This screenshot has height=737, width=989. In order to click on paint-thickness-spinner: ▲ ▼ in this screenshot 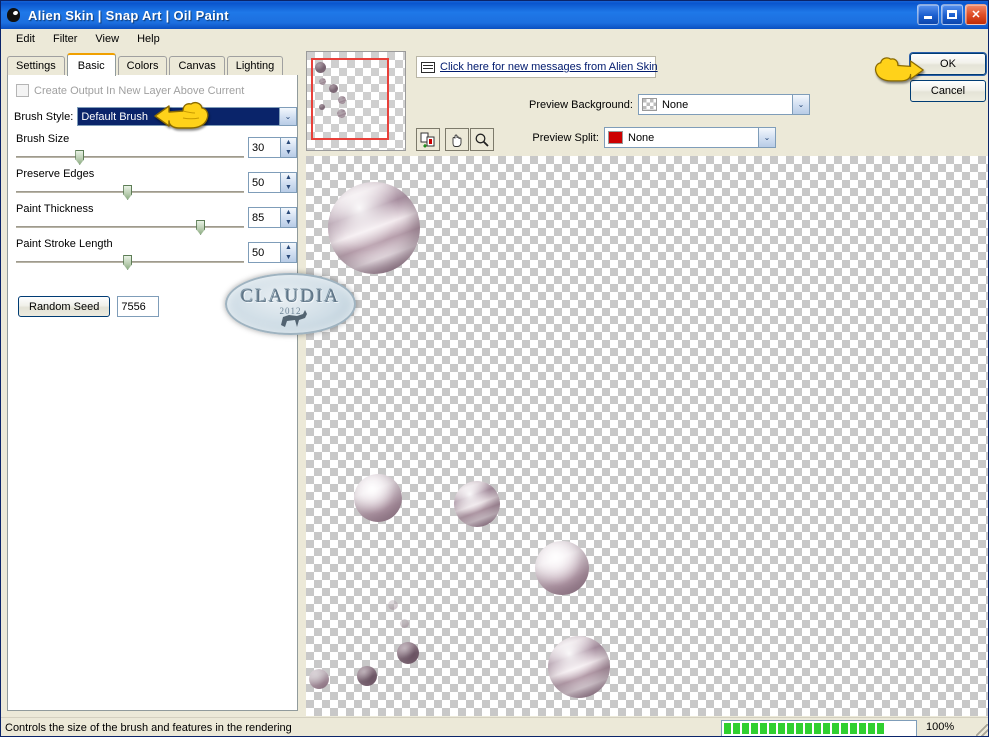, I will do `click(272, 217)`.